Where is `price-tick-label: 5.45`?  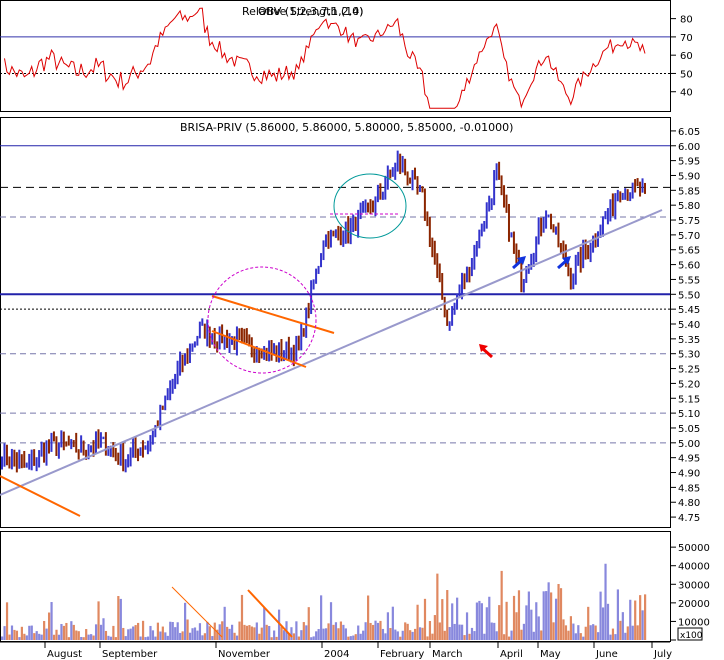 price-tick-label: 5.45 is located at coordinates (689, 310).